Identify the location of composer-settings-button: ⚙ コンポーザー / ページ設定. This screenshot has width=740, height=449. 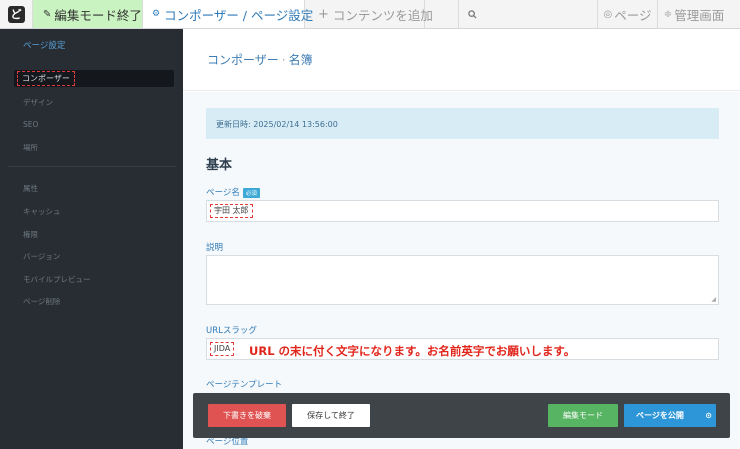
(228, 14).